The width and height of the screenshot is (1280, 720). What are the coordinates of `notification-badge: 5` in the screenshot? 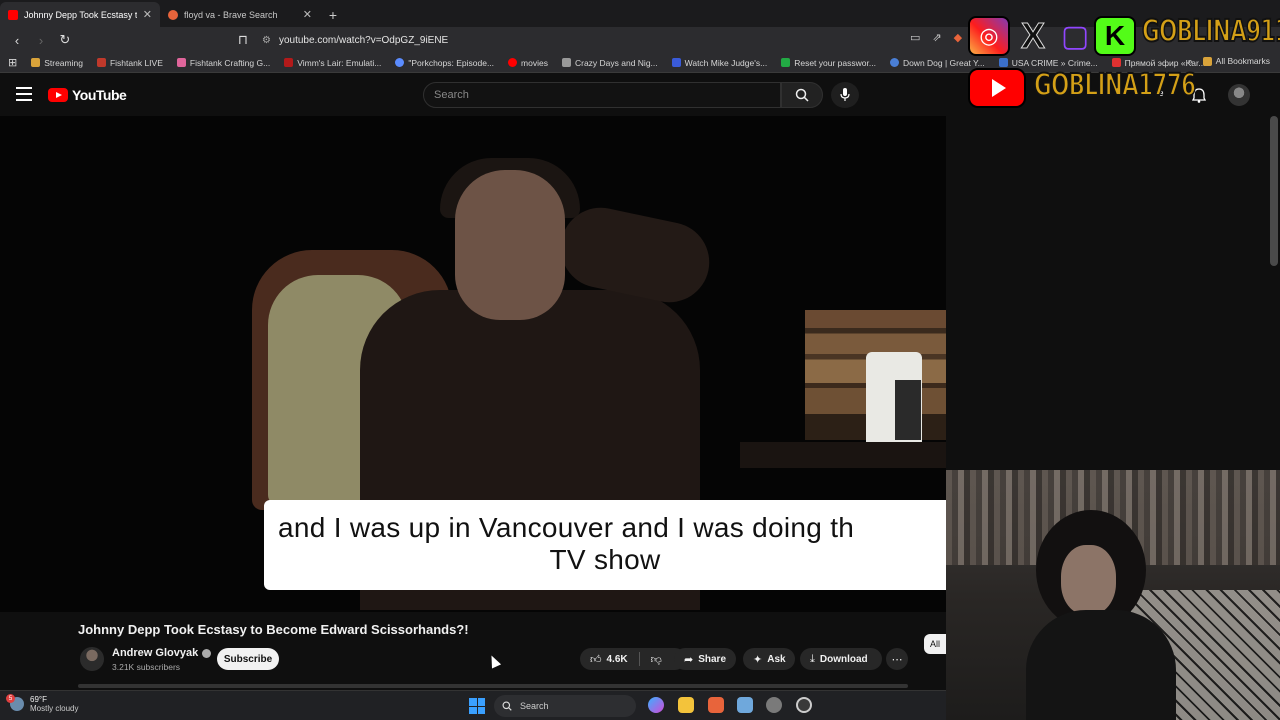 It's located at (10, 698).